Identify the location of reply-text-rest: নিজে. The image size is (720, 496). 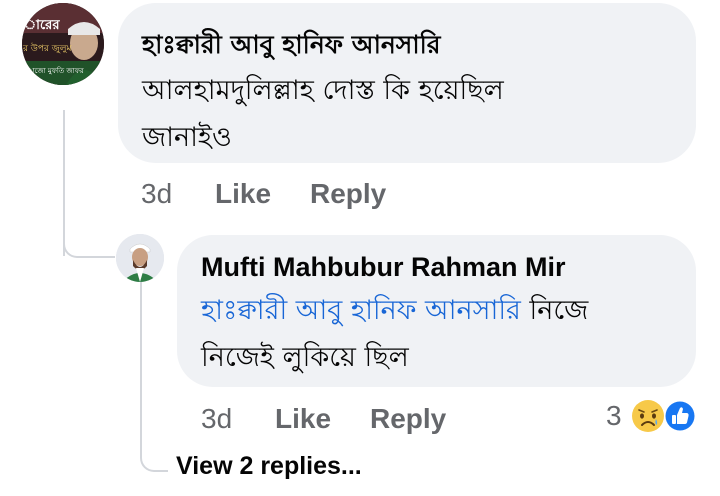
(554, 310).